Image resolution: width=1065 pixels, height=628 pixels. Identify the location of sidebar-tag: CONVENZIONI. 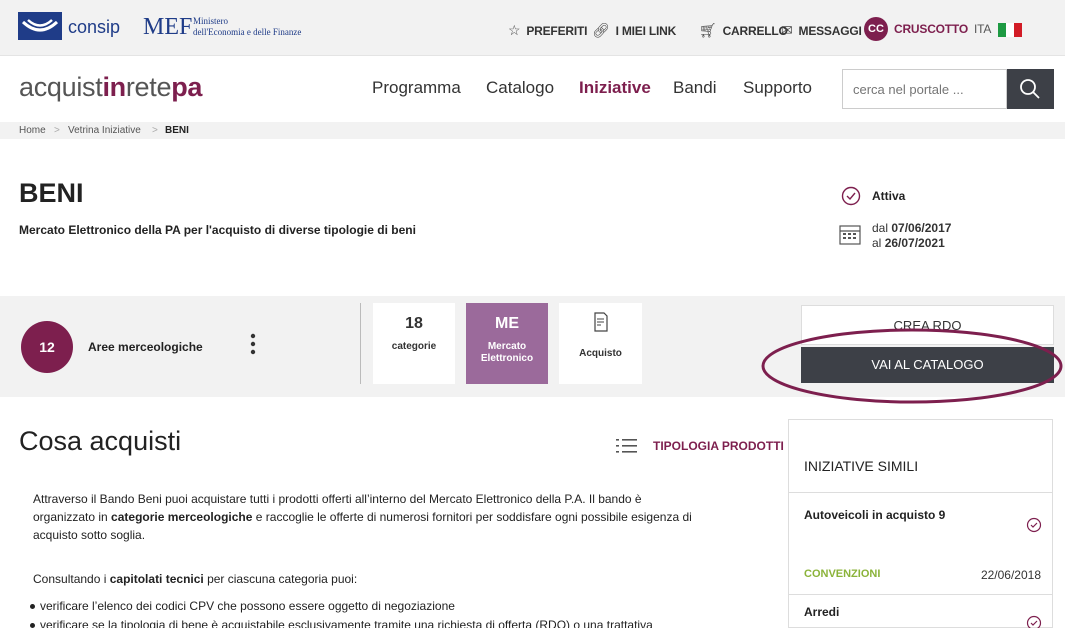
(842, 574).